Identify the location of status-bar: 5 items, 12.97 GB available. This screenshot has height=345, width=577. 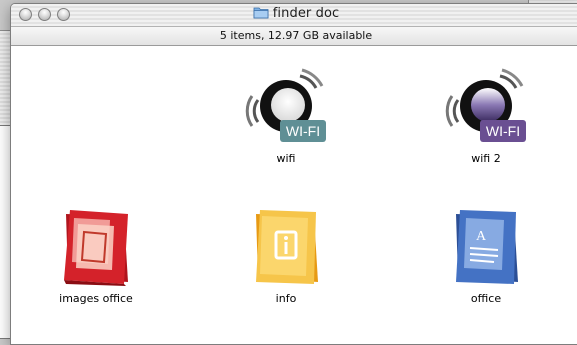
(294, 36).